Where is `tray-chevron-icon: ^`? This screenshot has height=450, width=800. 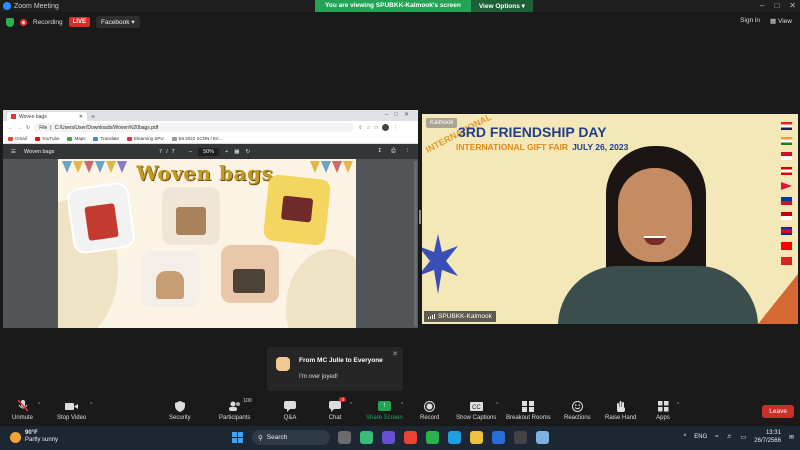 tray-chevron-icon: ^ is located at coordinates (684, 437).